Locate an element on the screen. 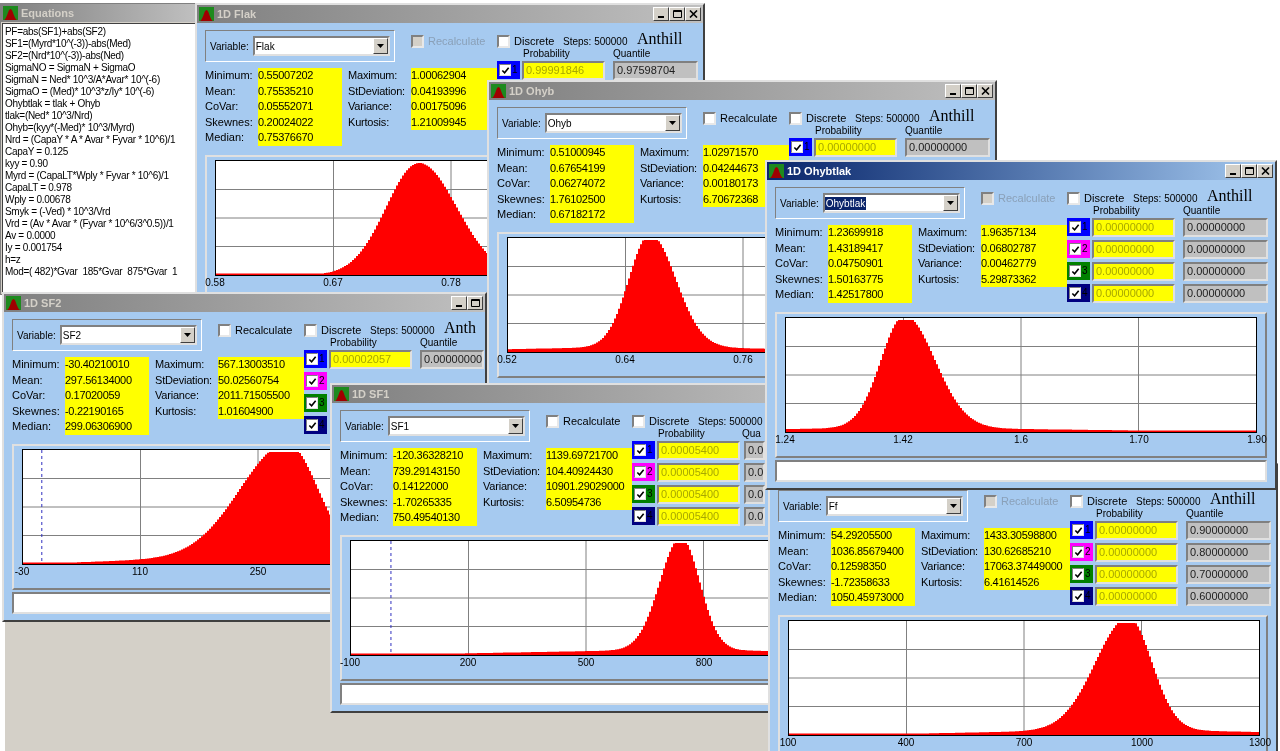 This screenshot has height=751, width=1280. variable-dropdown: Ohyb is located at coordinates (613, 123).